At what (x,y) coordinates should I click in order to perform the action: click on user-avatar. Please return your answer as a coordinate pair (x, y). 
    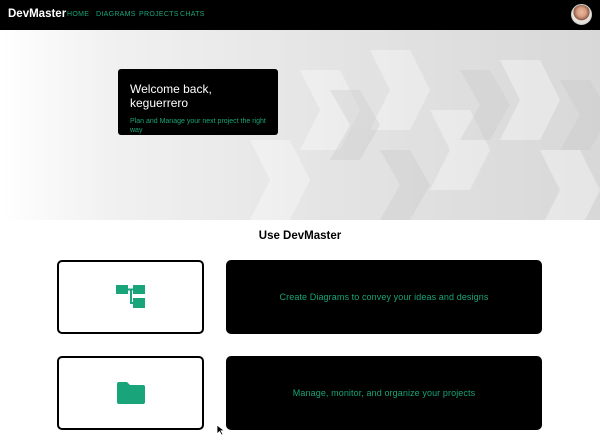
    Looking at the image, I should click on (581, 14).